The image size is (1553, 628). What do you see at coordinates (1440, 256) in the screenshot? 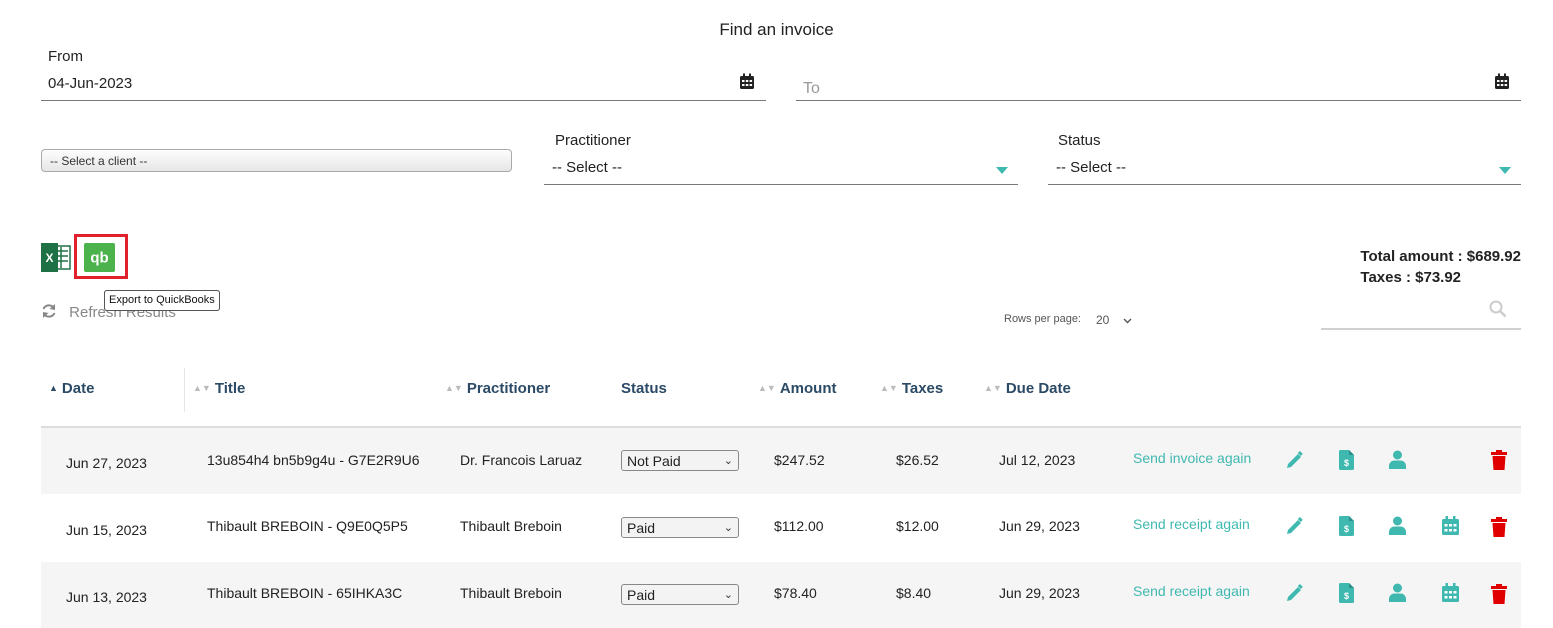
I see `total-amount: Total amount : $689.92` at bounding box center [1440, 256].